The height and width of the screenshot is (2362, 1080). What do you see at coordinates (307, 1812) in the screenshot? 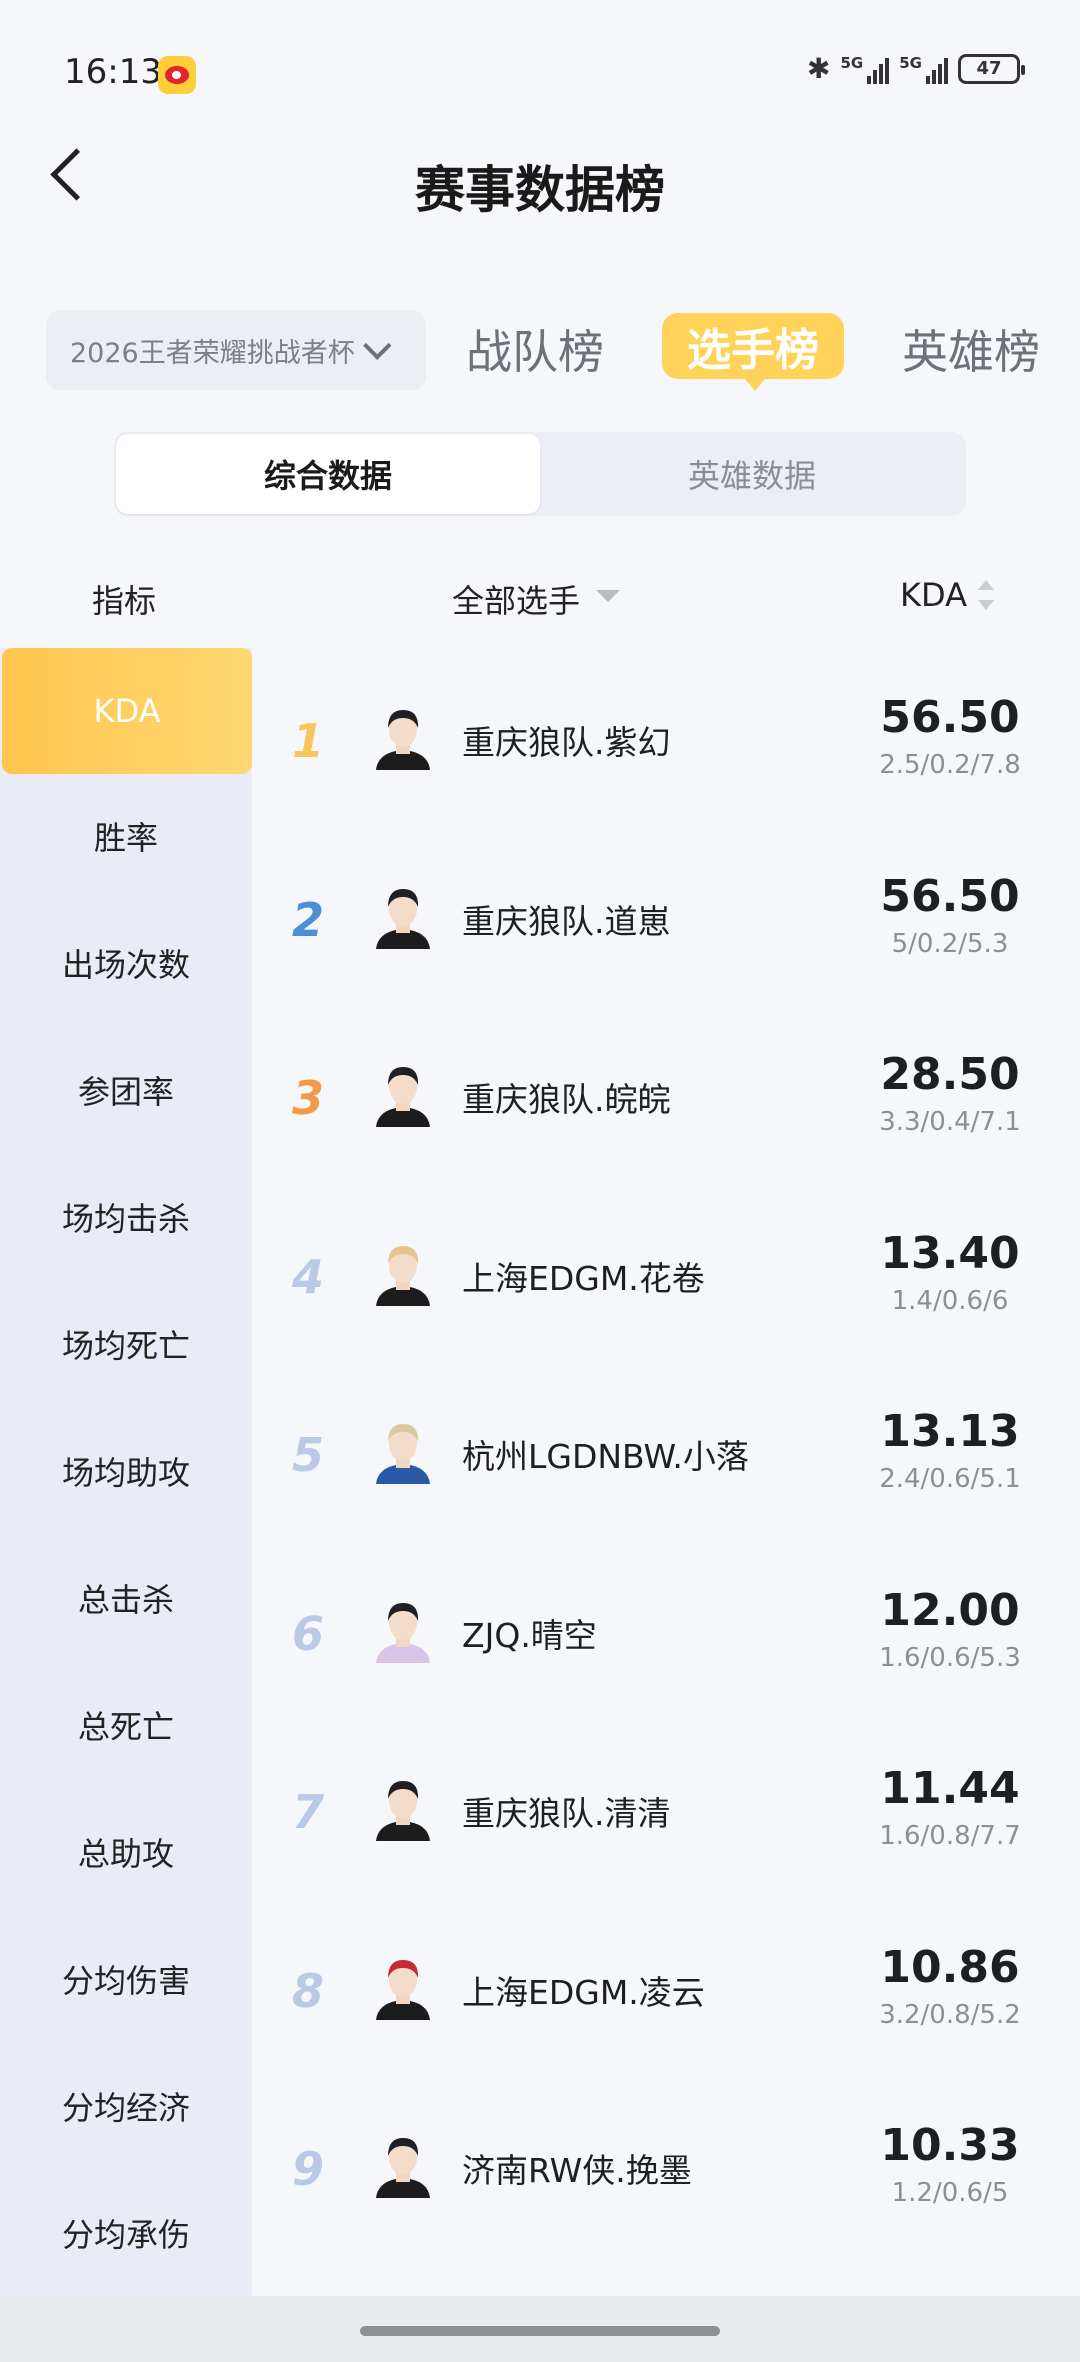
I see `rank-number: 7` at bounding box center [307, 1812].